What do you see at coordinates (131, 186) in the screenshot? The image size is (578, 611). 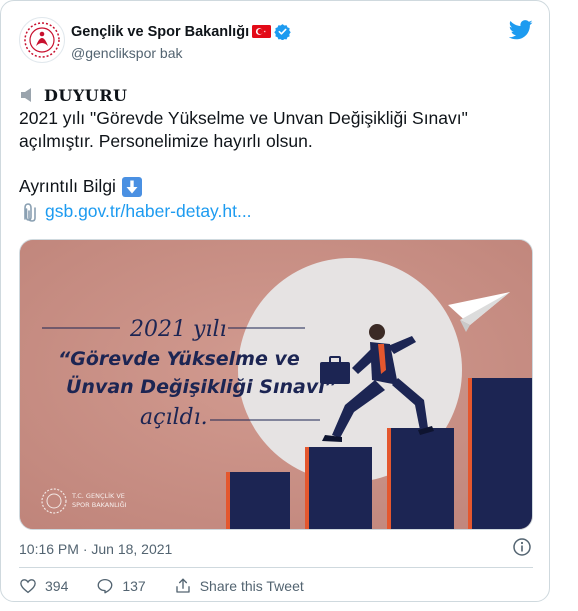 I see `down-arrow-icon` at bounding box center [131, 186].